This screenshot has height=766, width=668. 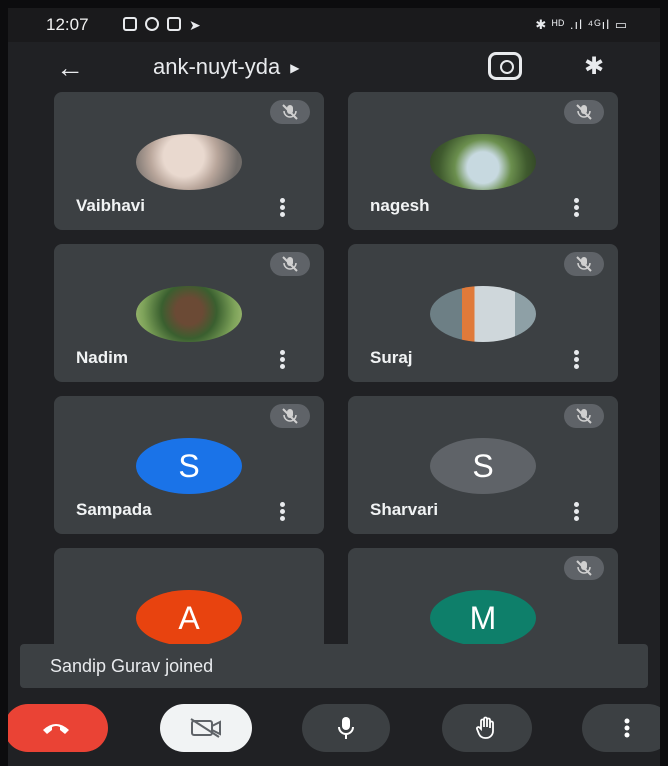 I want to click on camera-toggle-button, so click(x=206, y=728).